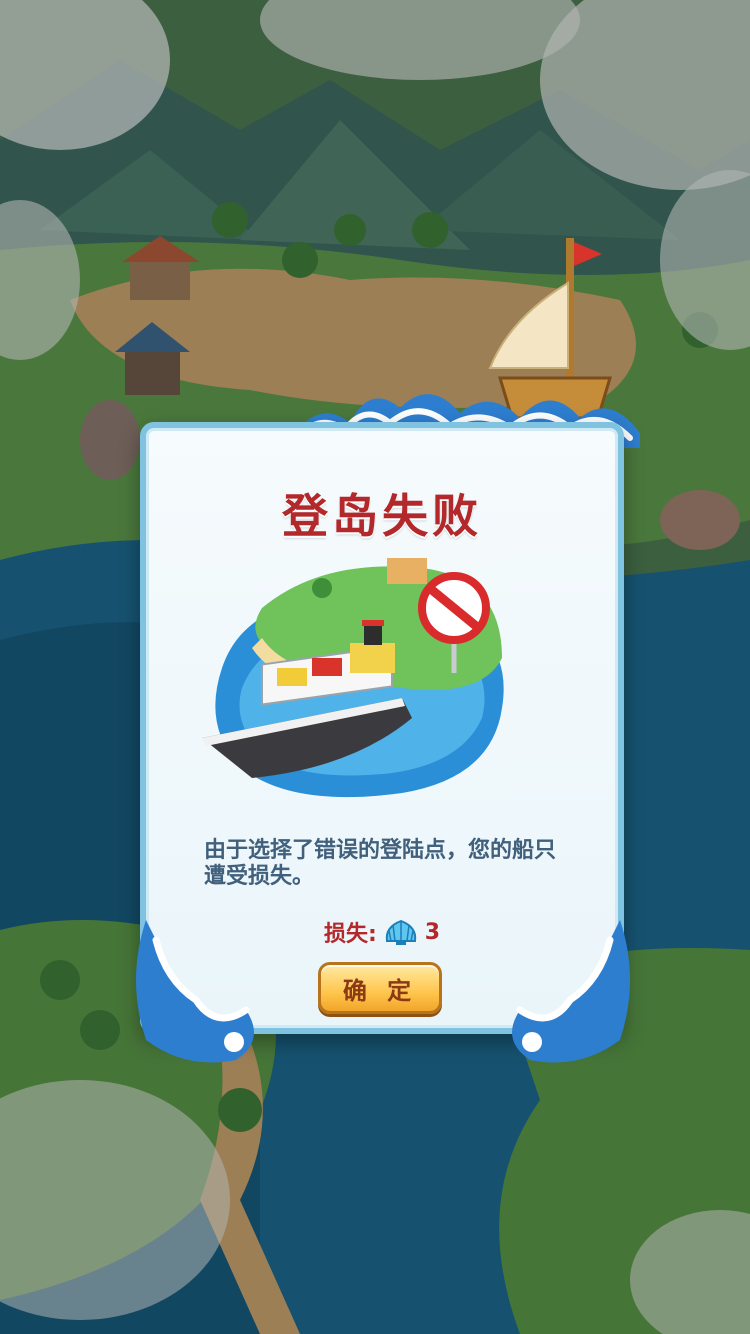 This screenshot has height=1334, width=750. I want to click on shell-icon, so click(400, 932).